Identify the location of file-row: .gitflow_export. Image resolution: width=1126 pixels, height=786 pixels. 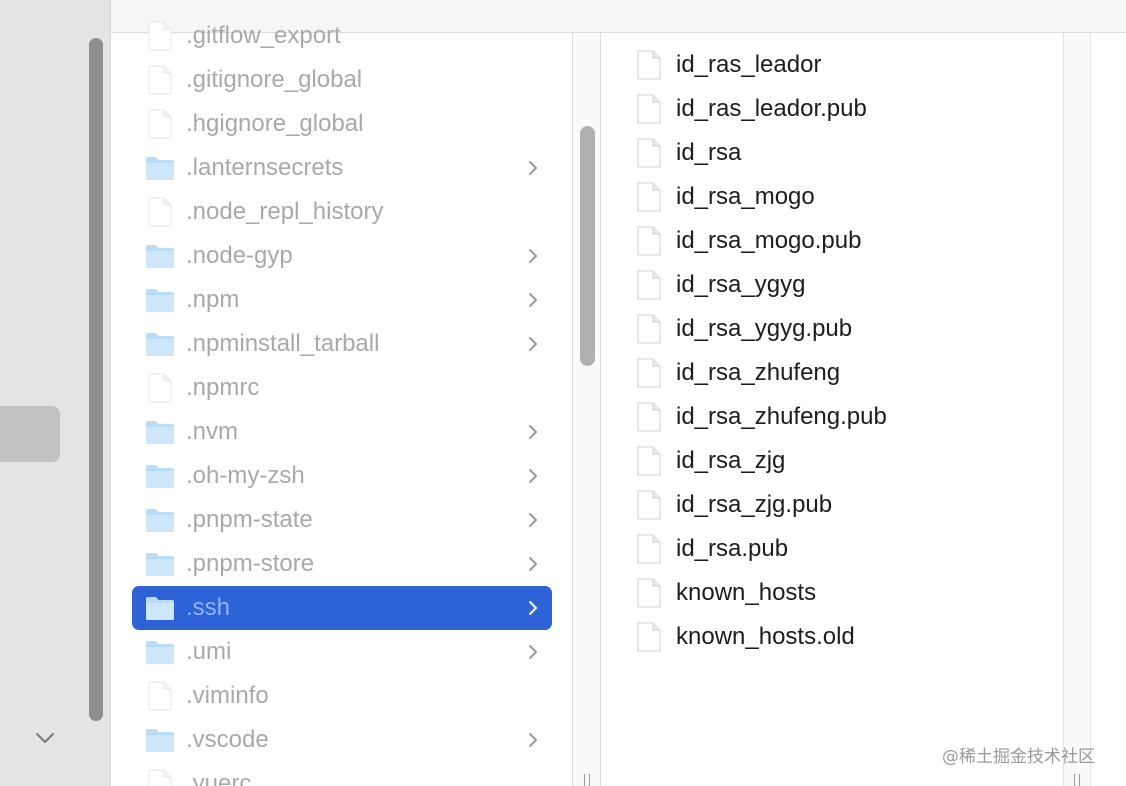
(342, 36).